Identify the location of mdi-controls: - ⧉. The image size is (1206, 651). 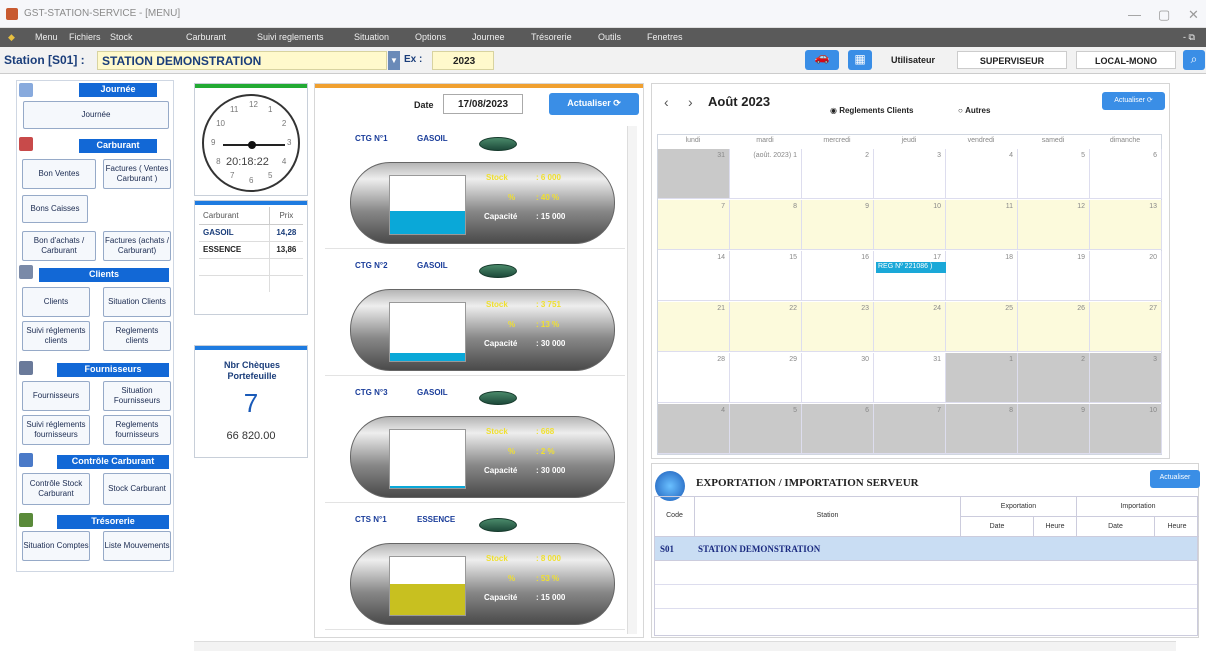
(1189, 37).